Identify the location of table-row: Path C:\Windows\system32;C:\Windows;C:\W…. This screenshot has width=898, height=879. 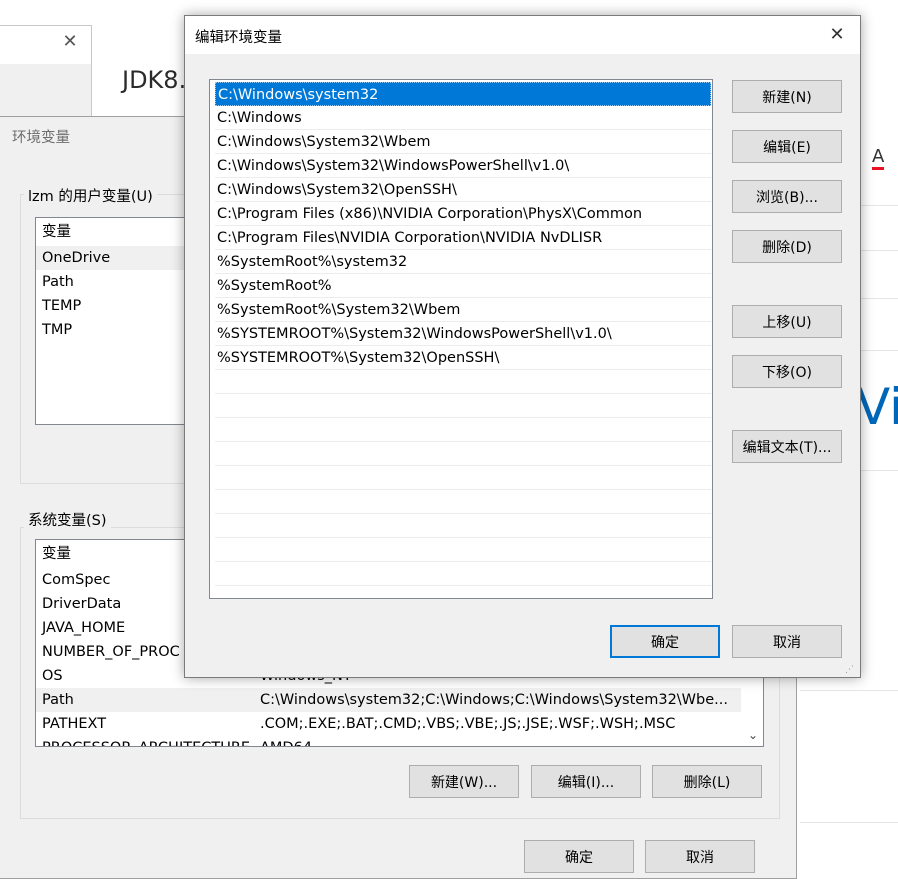
(388, 700).